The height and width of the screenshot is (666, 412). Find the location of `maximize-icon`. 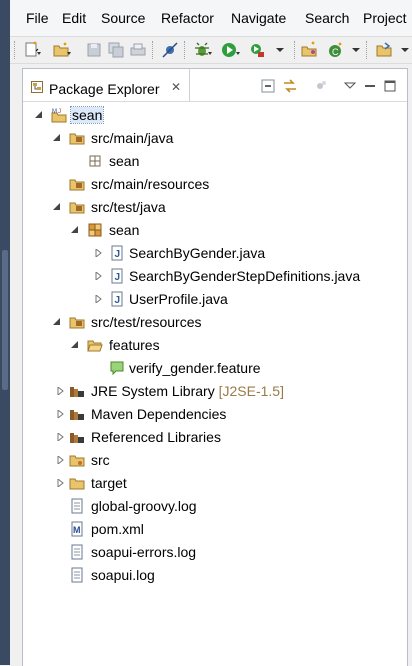

maximize-icon is located at coordinates (390, 86).